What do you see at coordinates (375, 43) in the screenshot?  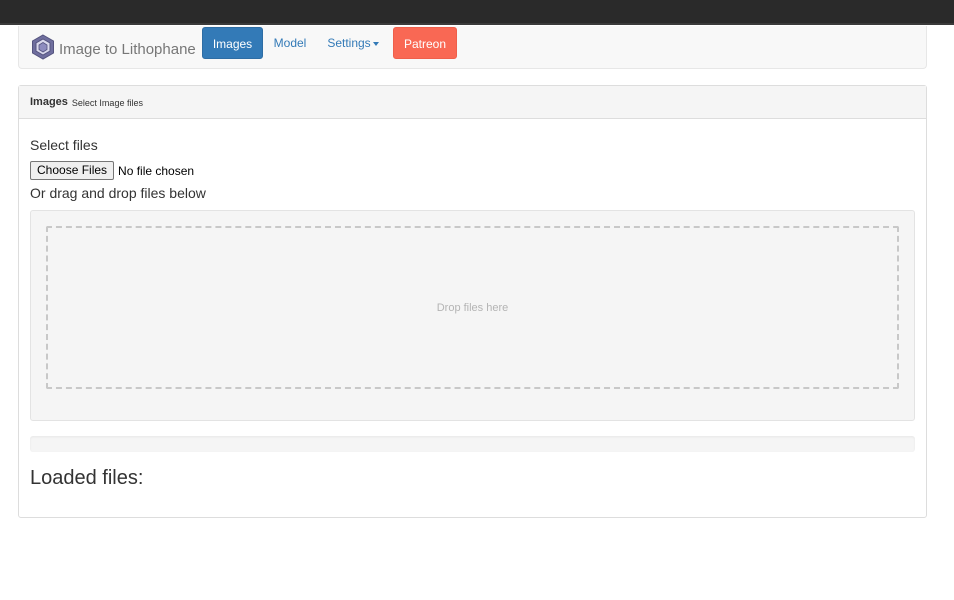 I see `caret-down-icon` at bounding box center [375, 43].